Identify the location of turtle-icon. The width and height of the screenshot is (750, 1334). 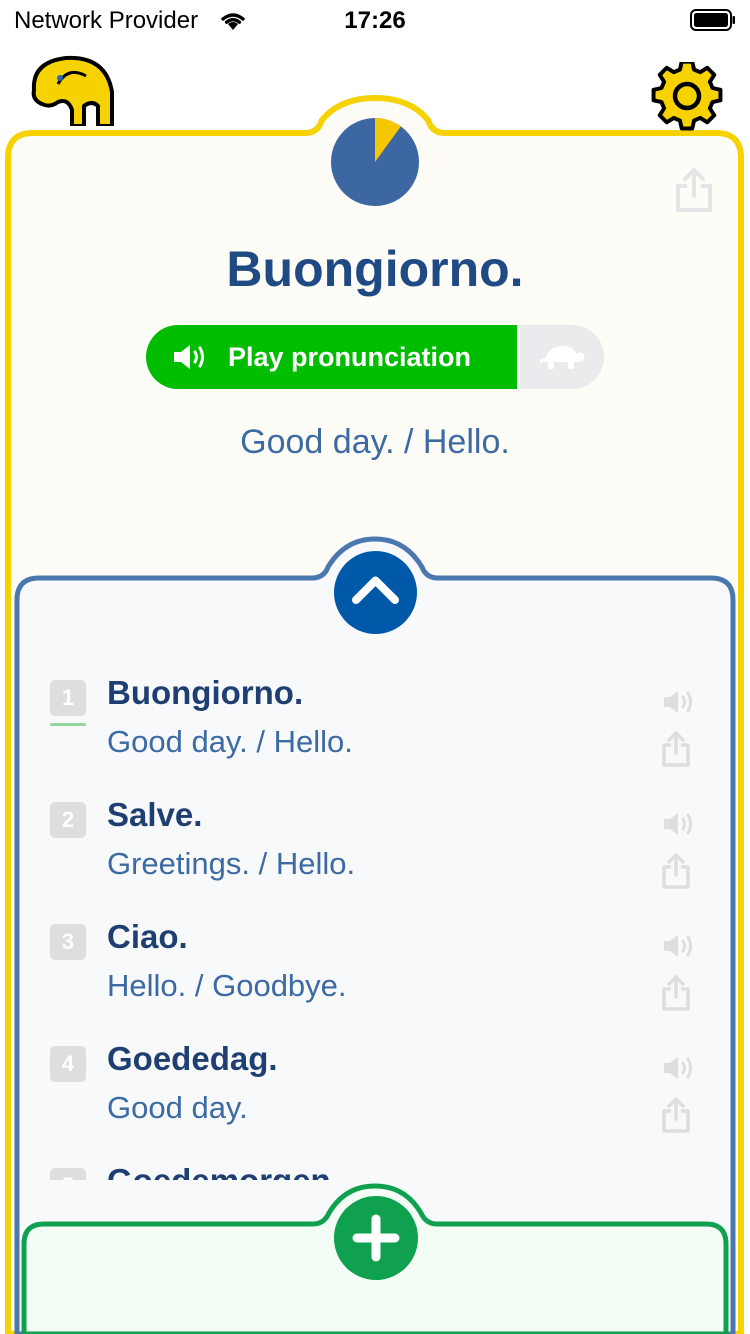
(562, 357).